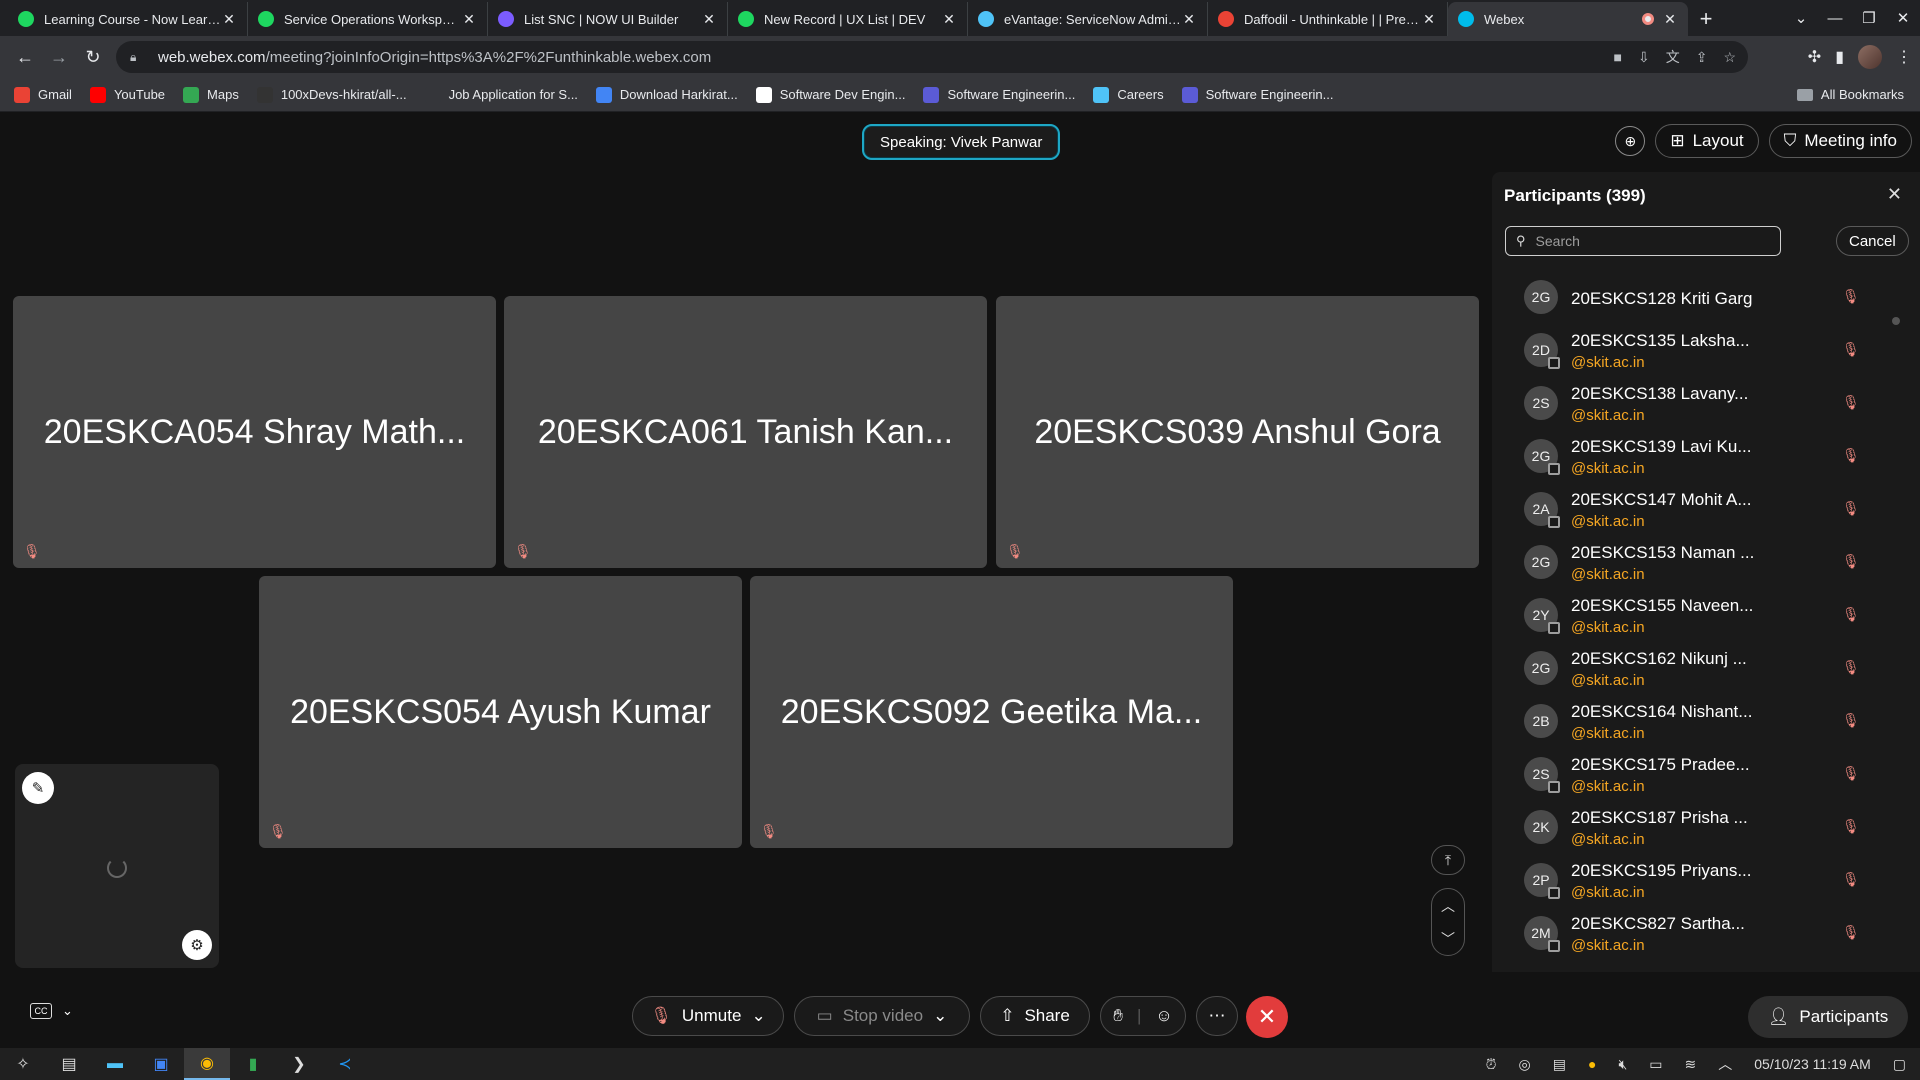 Image resolution: width=1920 pixels, height=1080 pixels. Describe the element at coordinates (253, 1064) in the screenshot. I see `sheets-icon: ▮` at that location.